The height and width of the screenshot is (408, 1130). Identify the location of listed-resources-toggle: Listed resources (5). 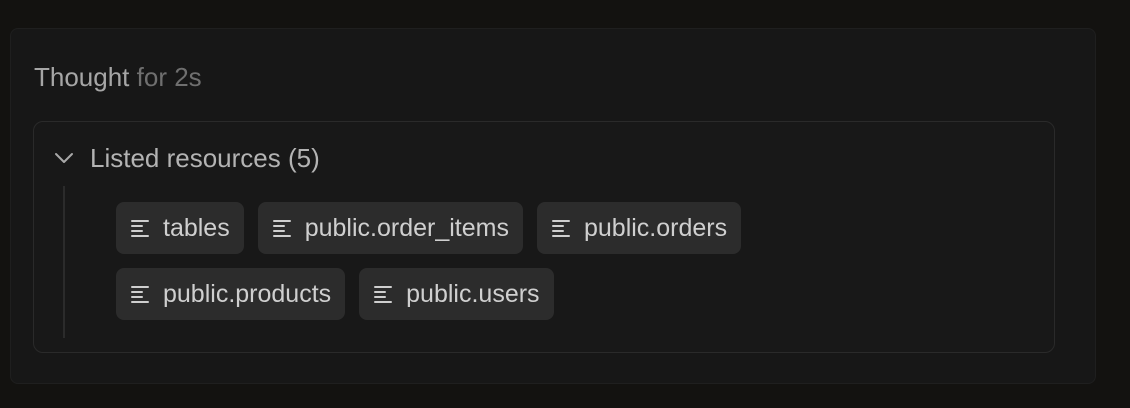
(186, 158).